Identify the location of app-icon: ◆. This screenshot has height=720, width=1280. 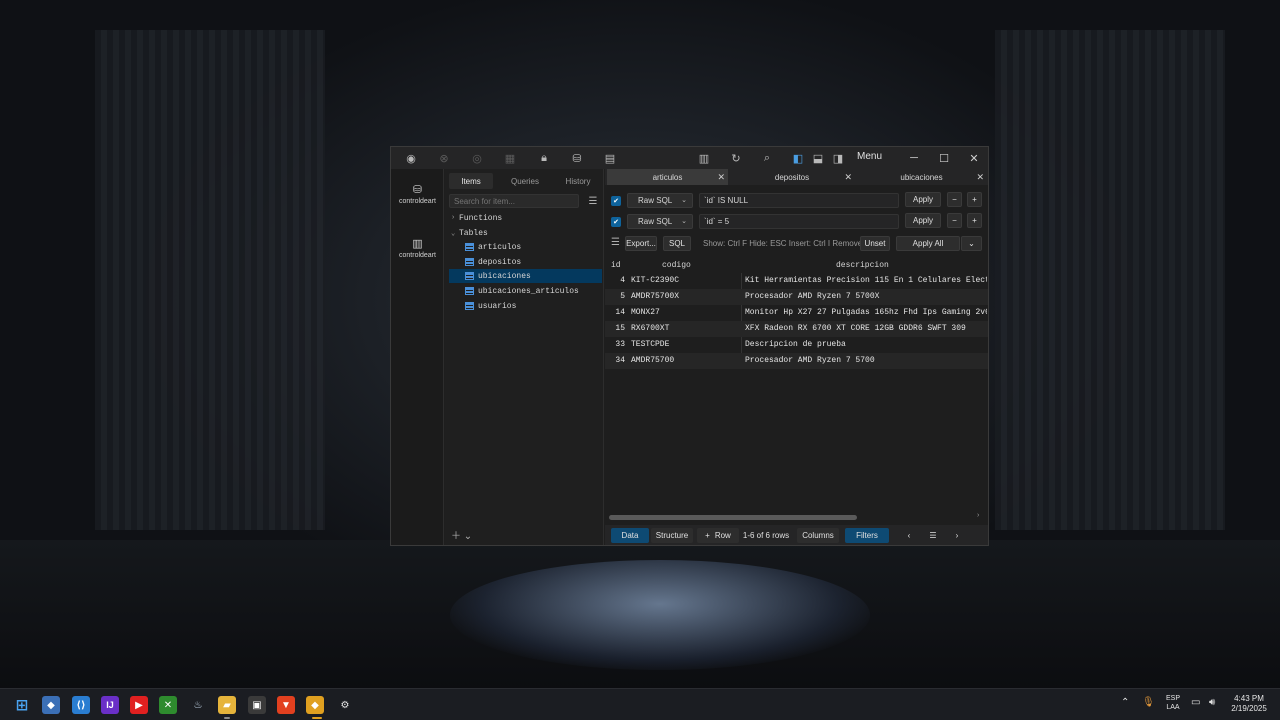
(51, 705).